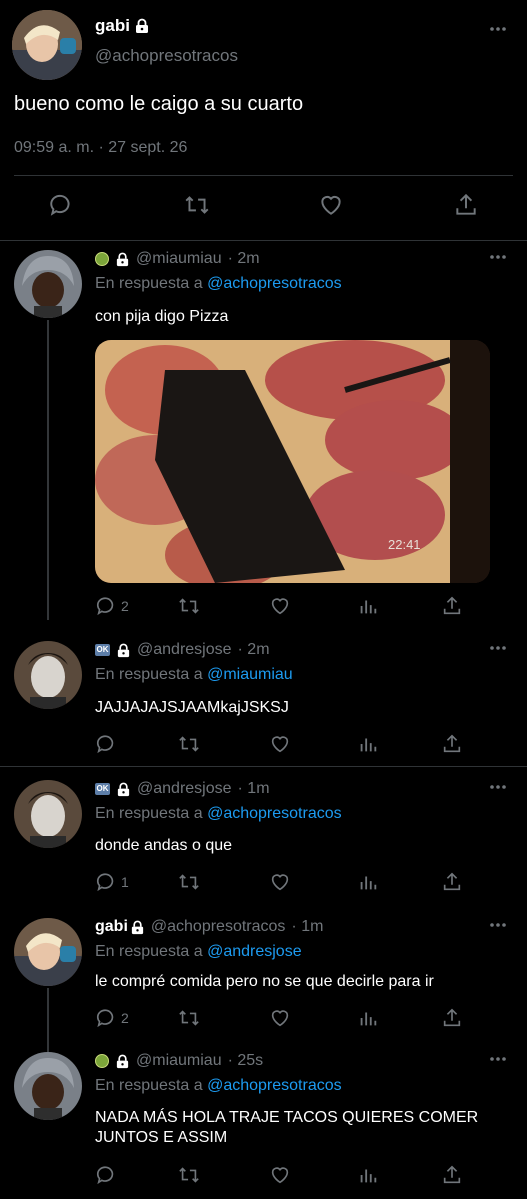 The image size is (527, 1199). What do you see at coordinates (254, 951) in the screenshot?
I see `in-reply-to-link: @andresjose` at bounding box center [254, 951].